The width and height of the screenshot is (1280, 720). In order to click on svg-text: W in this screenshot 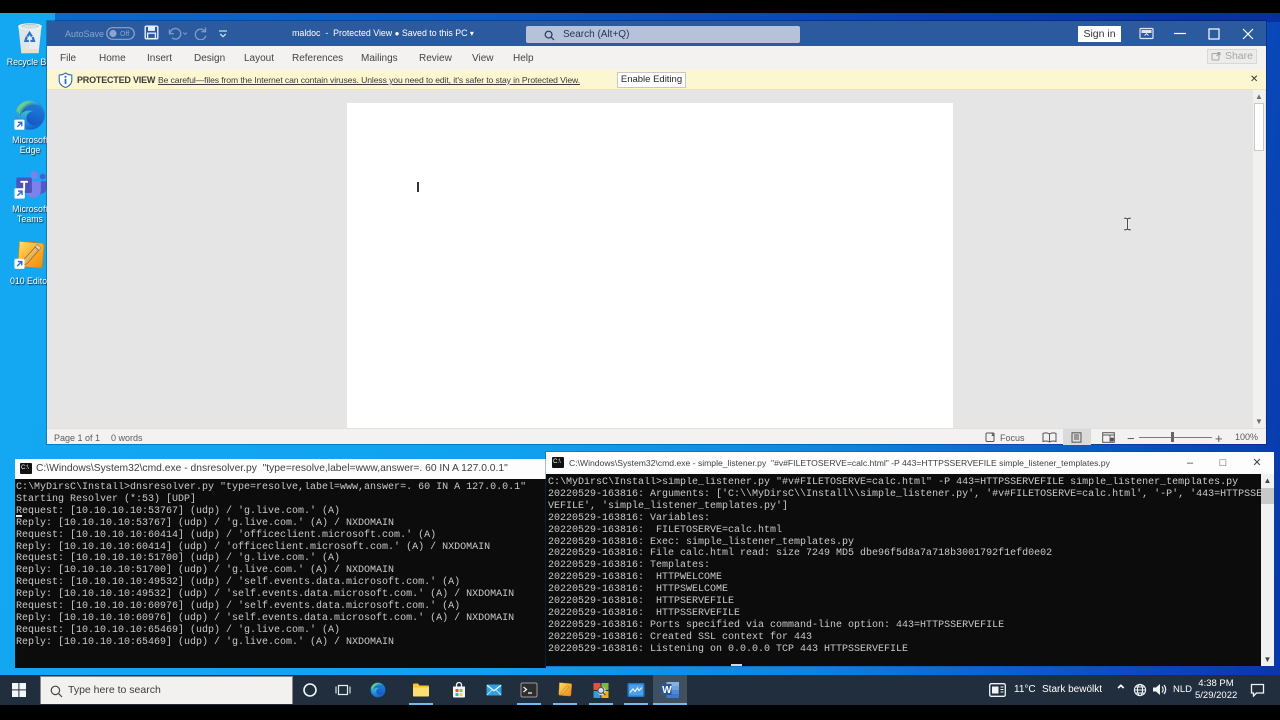, I will do `click(667, 690)`.